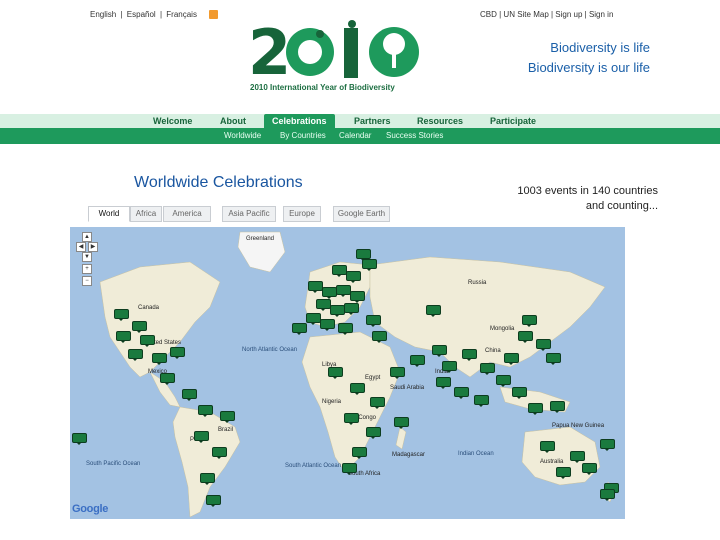 This screenshot has width=720, height=540. I want to click on lang-english: English, so click(103, 14).